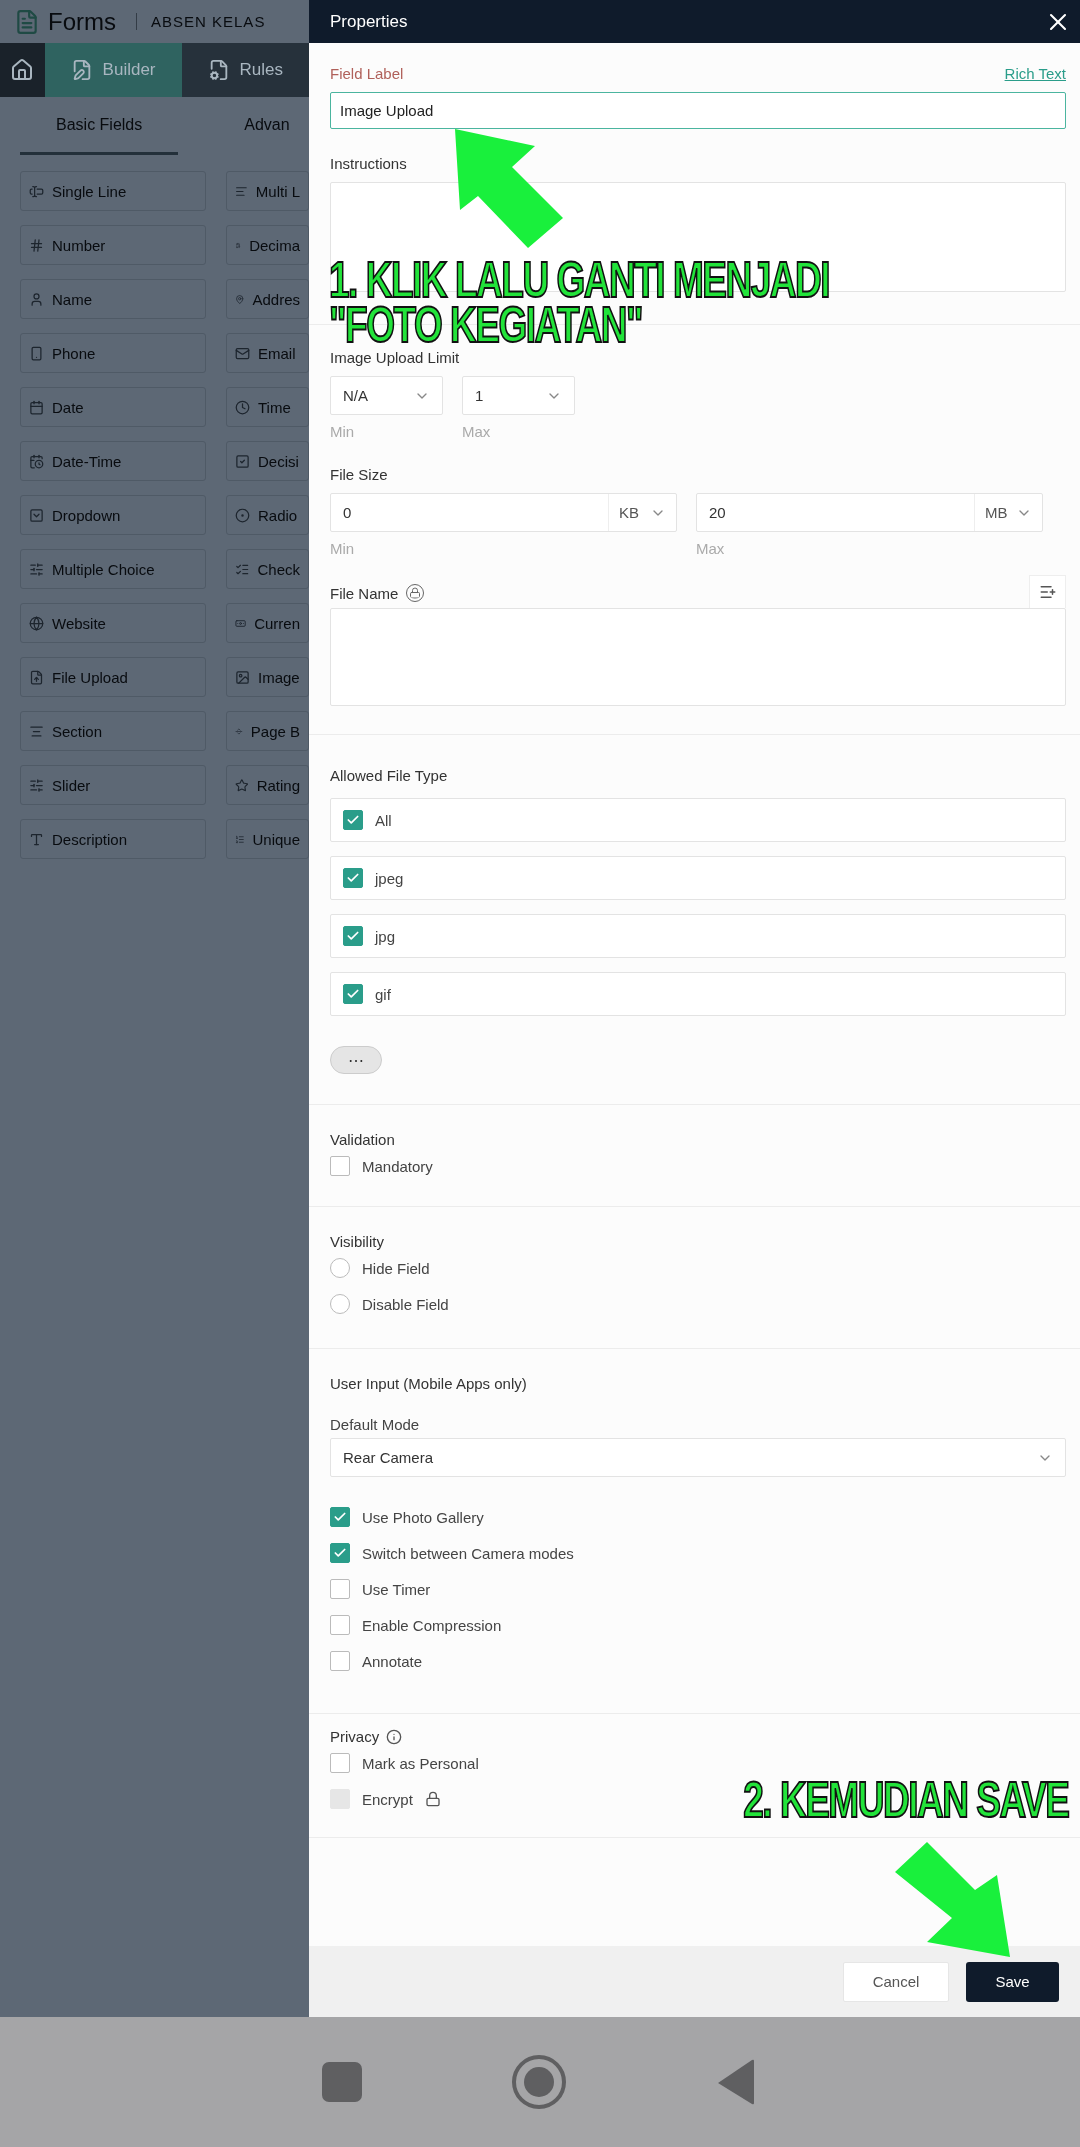  What do you see at coordinates (423, 1517) in the screenshot?
I see `option-label: Use Photo Gallery` at bounding box center [423, 1517].